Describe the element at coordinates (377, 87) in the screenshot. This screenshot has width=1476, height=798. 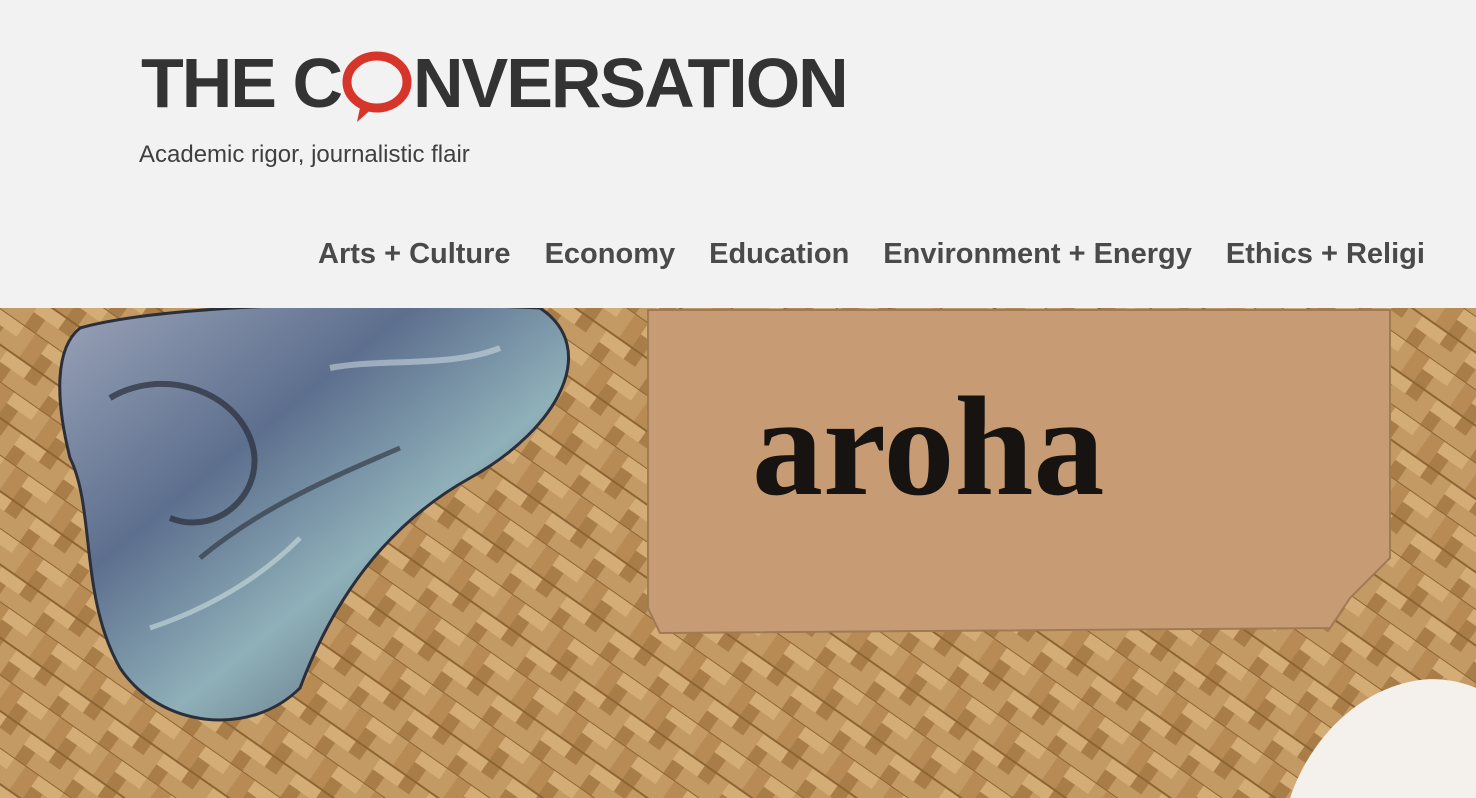
I see `speech-bubble-icon` at that location.